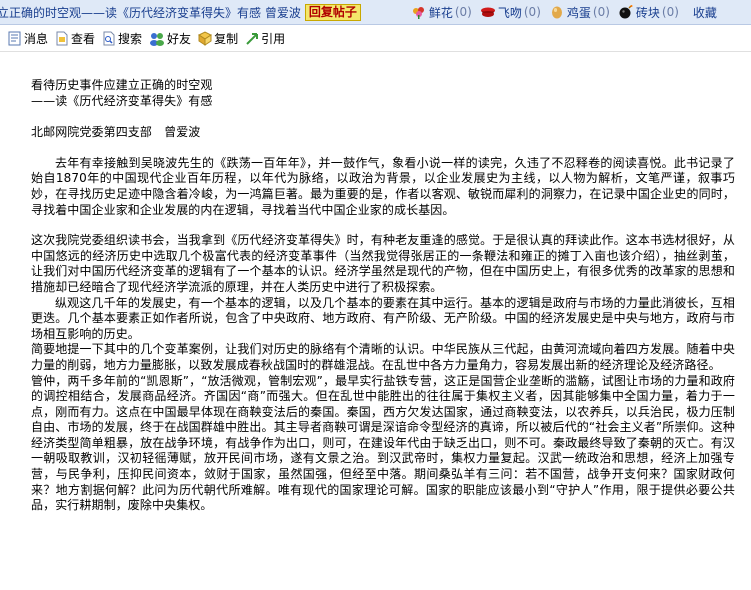 The height and width of the screenshot is (590, 751). I want to click on copy-button: 复制, so click(218, 38).